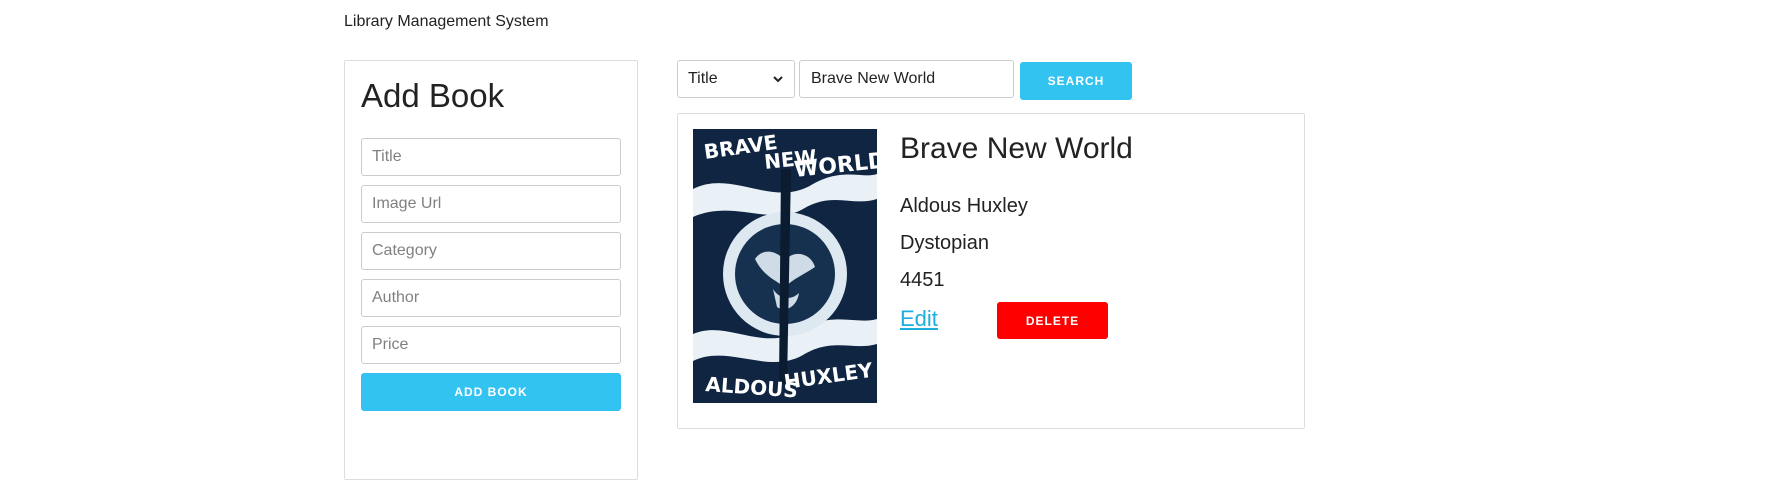  What do you see at coordinates (736, 79) in the screenshot?
I see `search-field-select: Title` at bounding box center [736, 79].